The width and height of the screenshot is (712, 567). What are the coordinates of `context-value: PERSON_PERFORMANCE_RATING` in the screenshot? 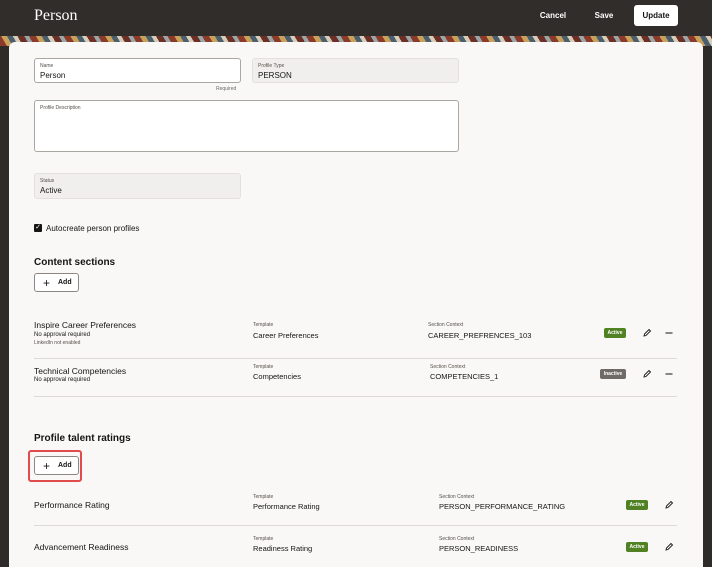 It's located at (502, 506).